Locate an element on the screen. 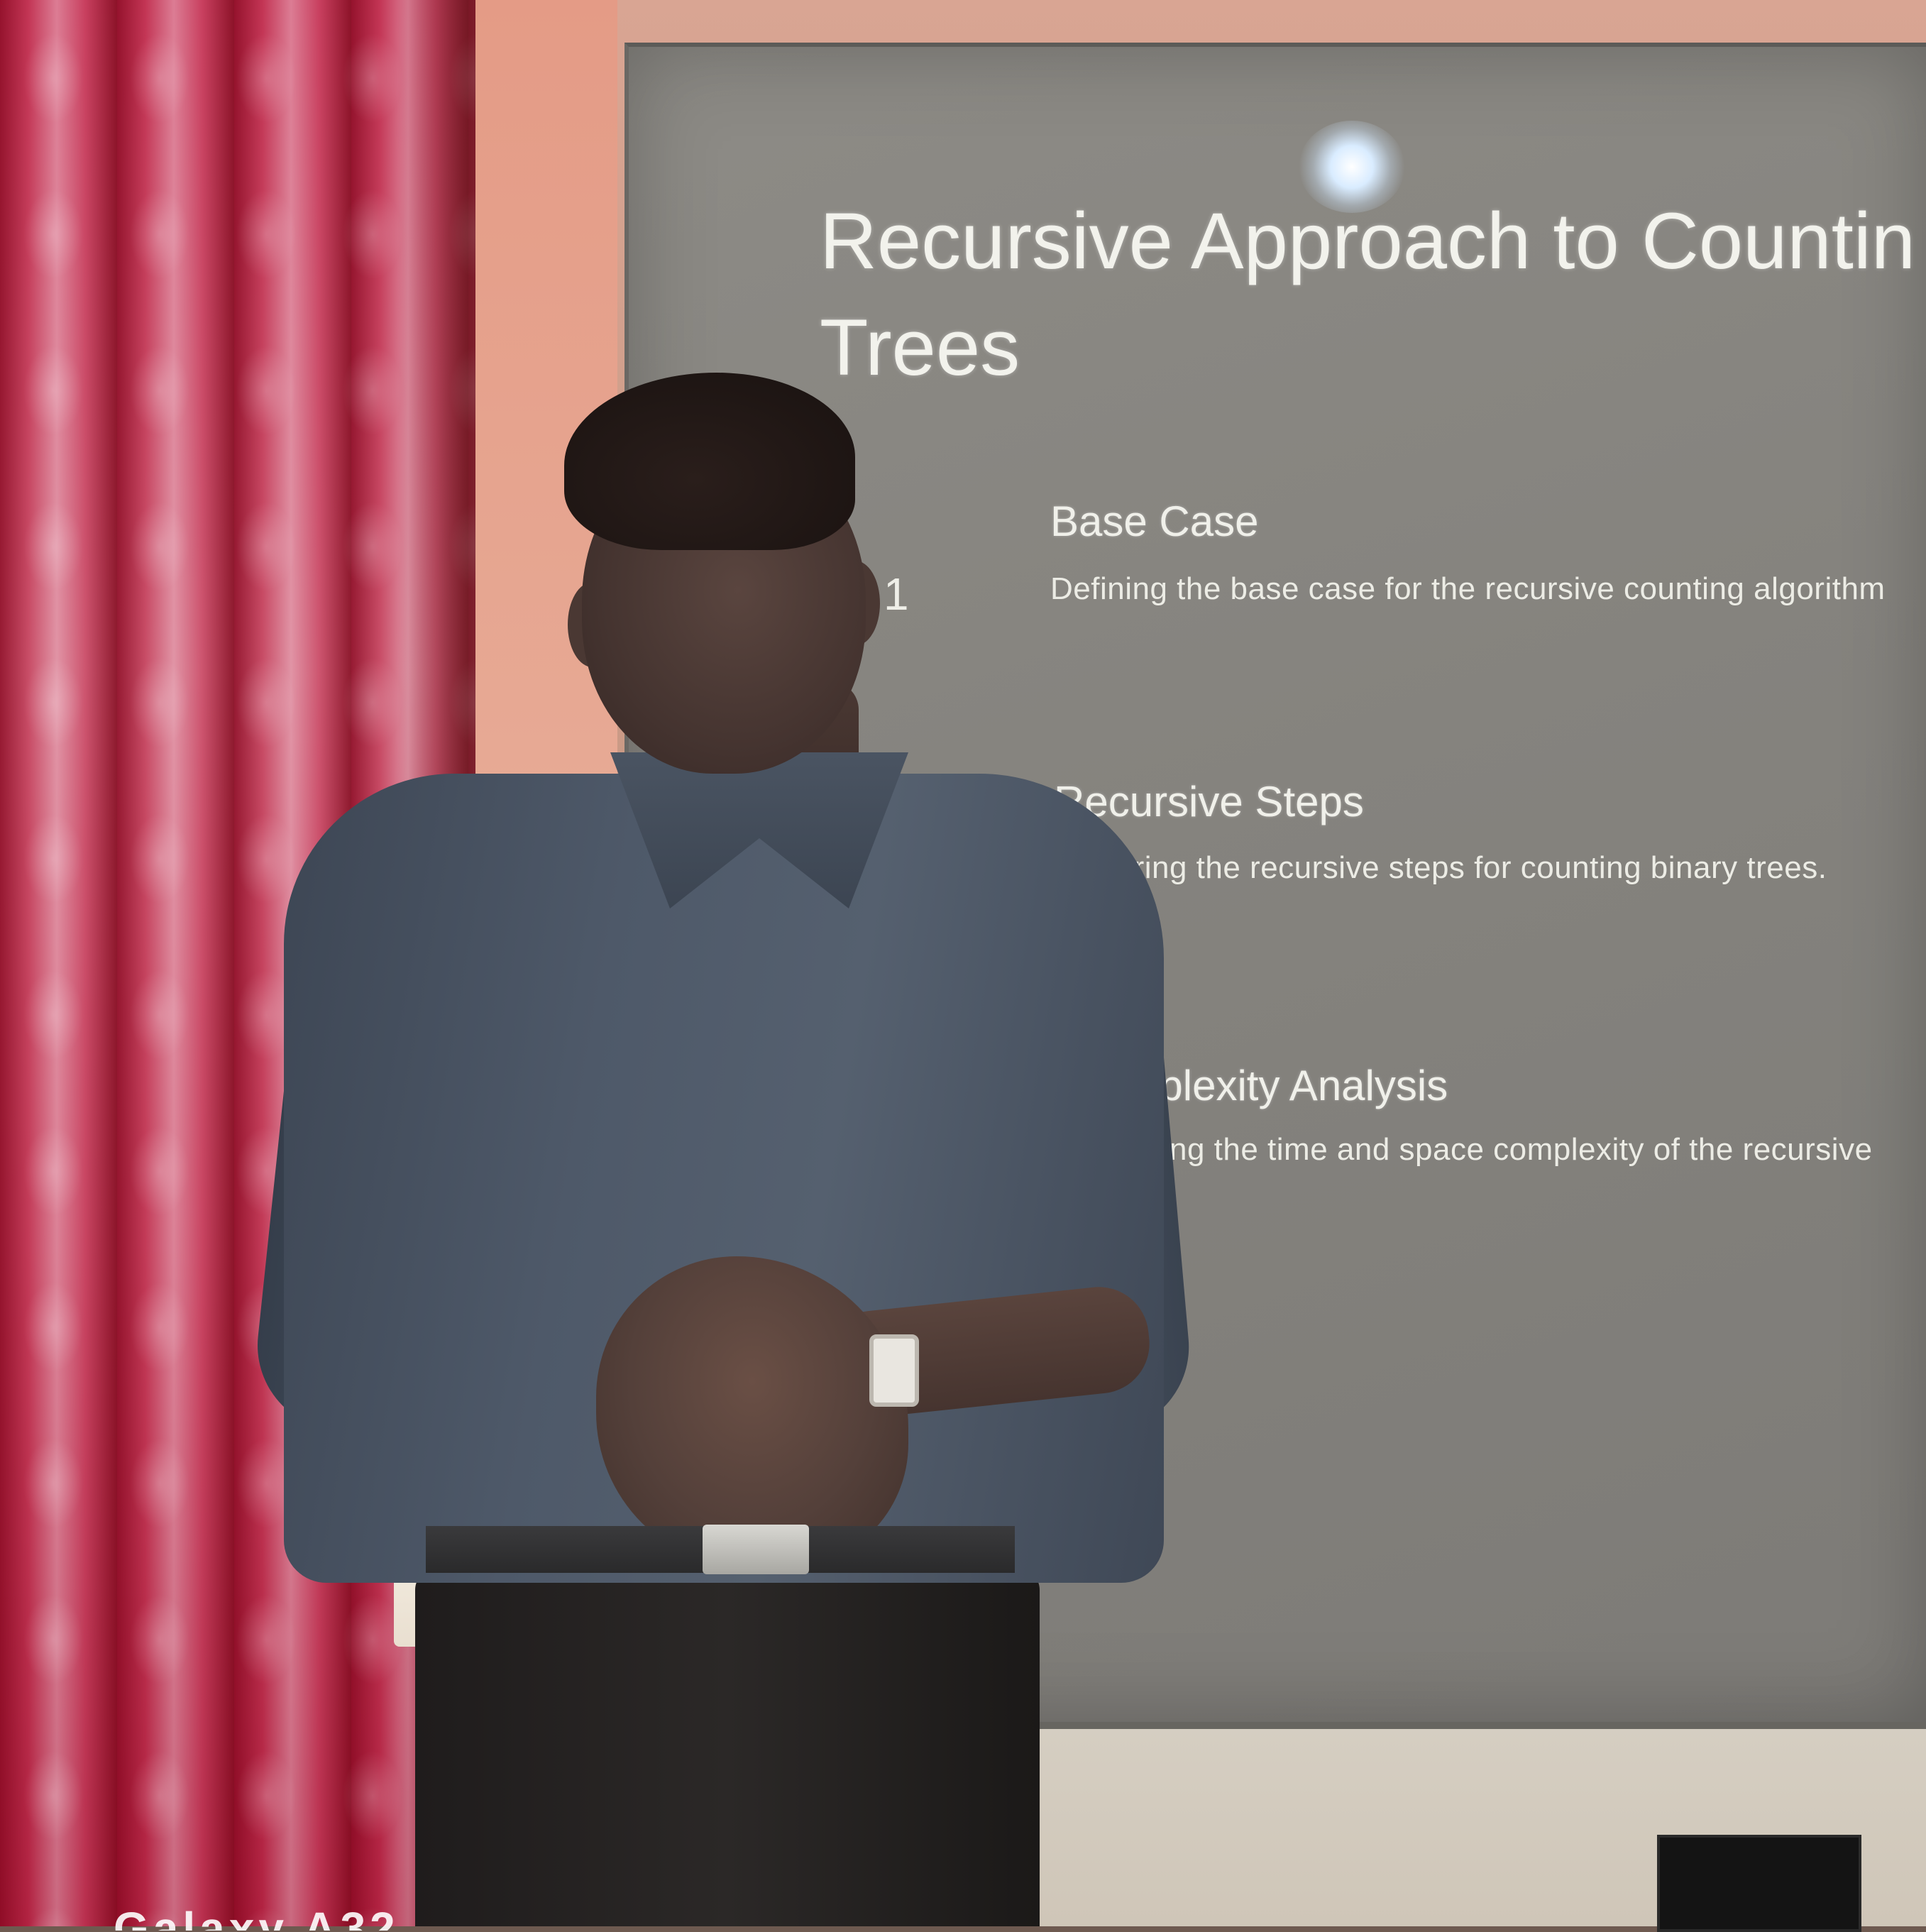 This screenshot has width=1926, height=1932. wristwatch is located at coordinates (894, 1370).